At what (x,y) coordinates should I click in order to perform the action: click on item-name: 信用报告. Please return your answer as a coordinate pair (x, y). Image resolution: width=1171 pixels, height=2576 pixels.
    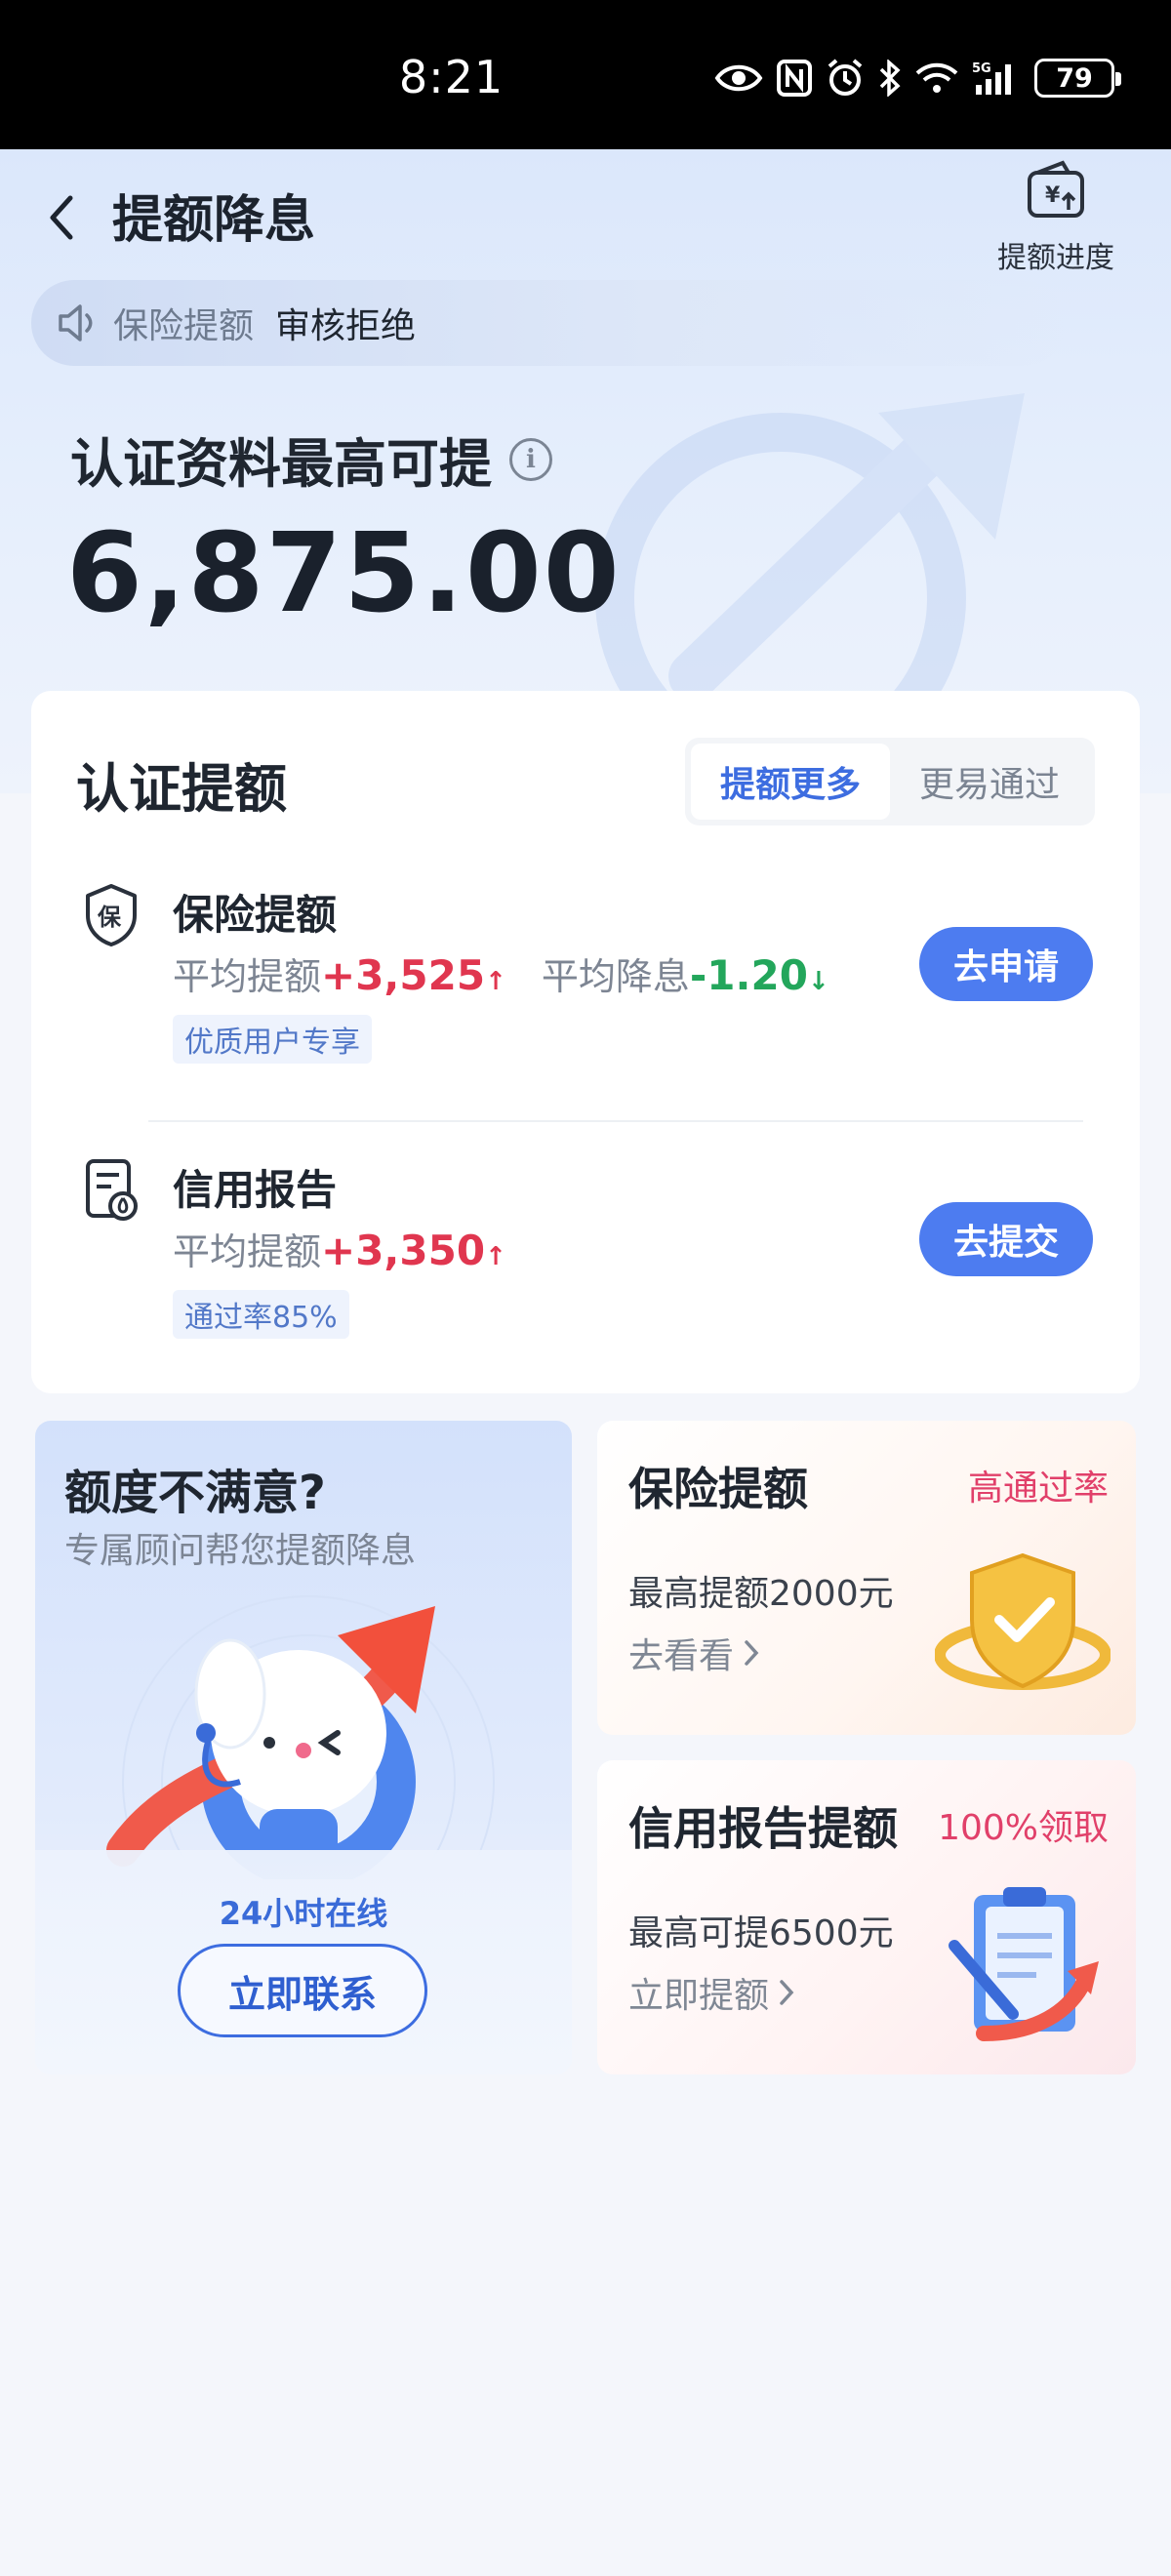
    Looking at the image, I should click on (255, 1190).